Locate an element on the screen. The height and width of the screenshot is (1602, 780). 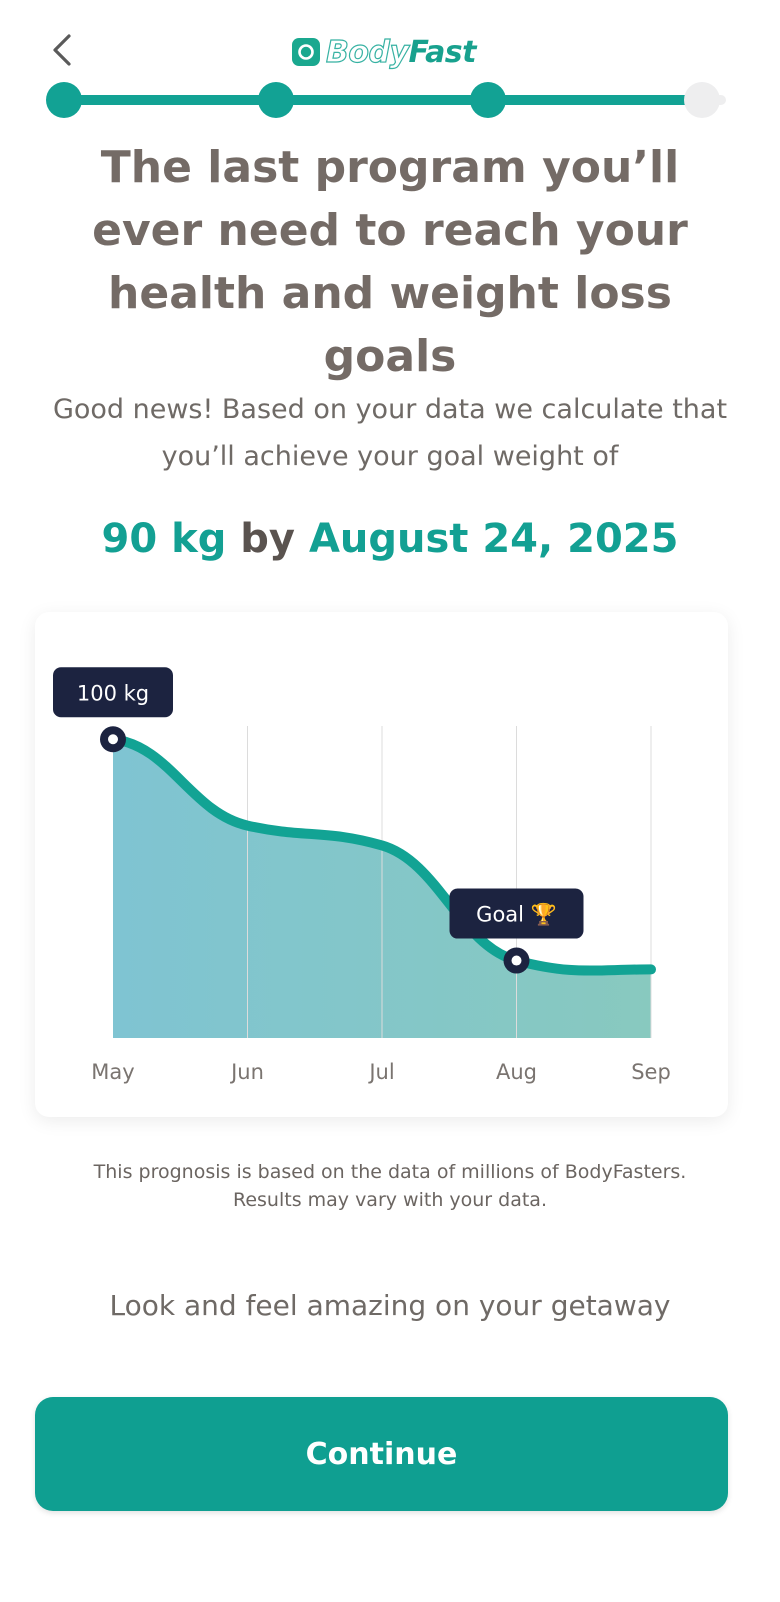
x-tick-label-may: May is located at coordinates (112, 1072).